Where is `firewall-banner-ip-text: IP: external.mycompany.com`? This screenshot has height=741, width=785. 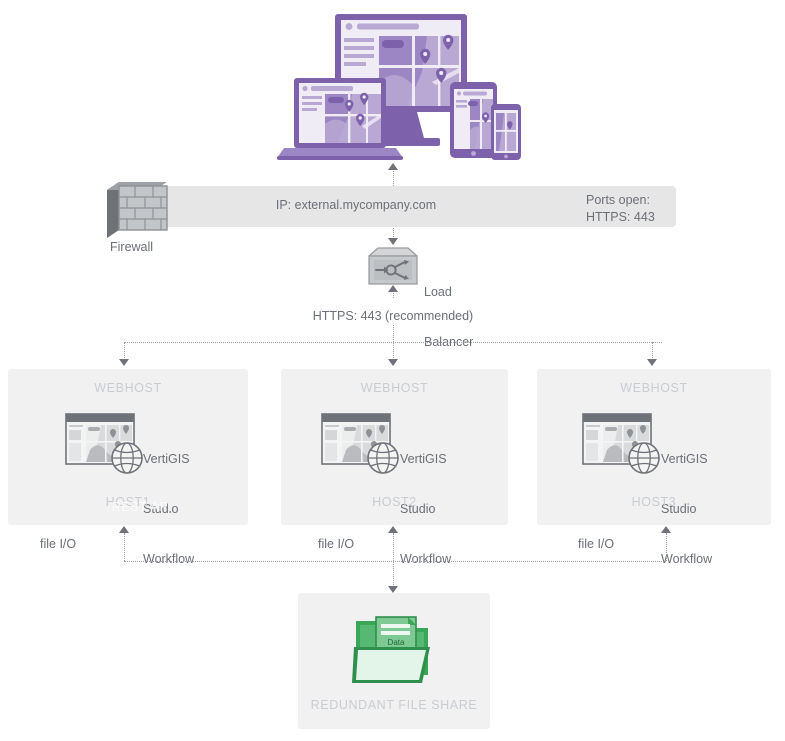 firewall-banner-ip-text: IP: external.mycompany.com is located at coordinates (356, 205).